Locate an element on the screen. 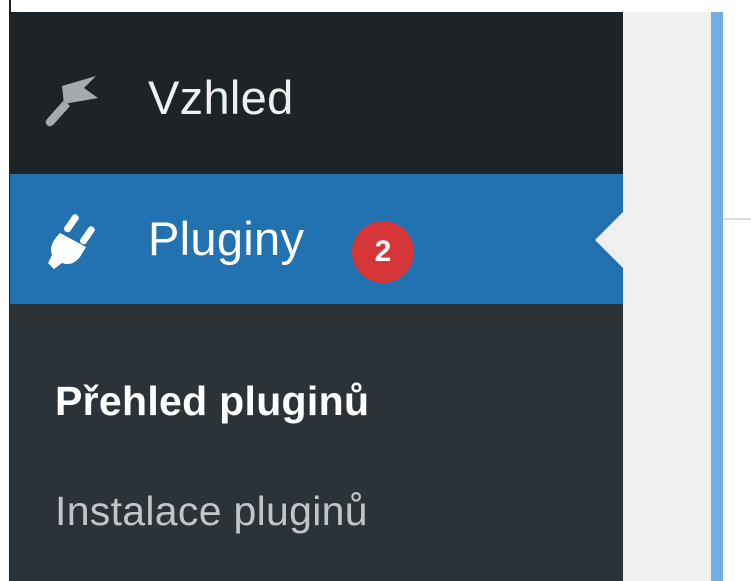  plugin-icon is located at coordinates (72, 239).